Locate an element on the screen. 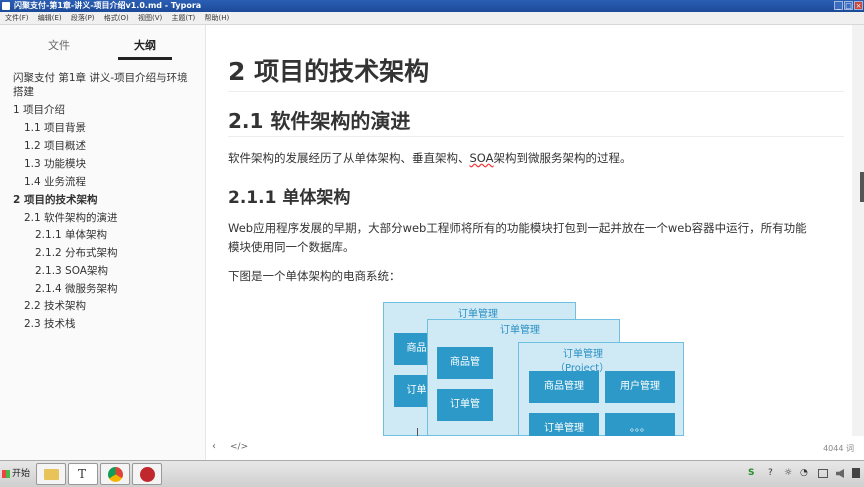 This screenshot has height=487, width=864. menu-view: 视图(V) is located at coordinates (150, 18).